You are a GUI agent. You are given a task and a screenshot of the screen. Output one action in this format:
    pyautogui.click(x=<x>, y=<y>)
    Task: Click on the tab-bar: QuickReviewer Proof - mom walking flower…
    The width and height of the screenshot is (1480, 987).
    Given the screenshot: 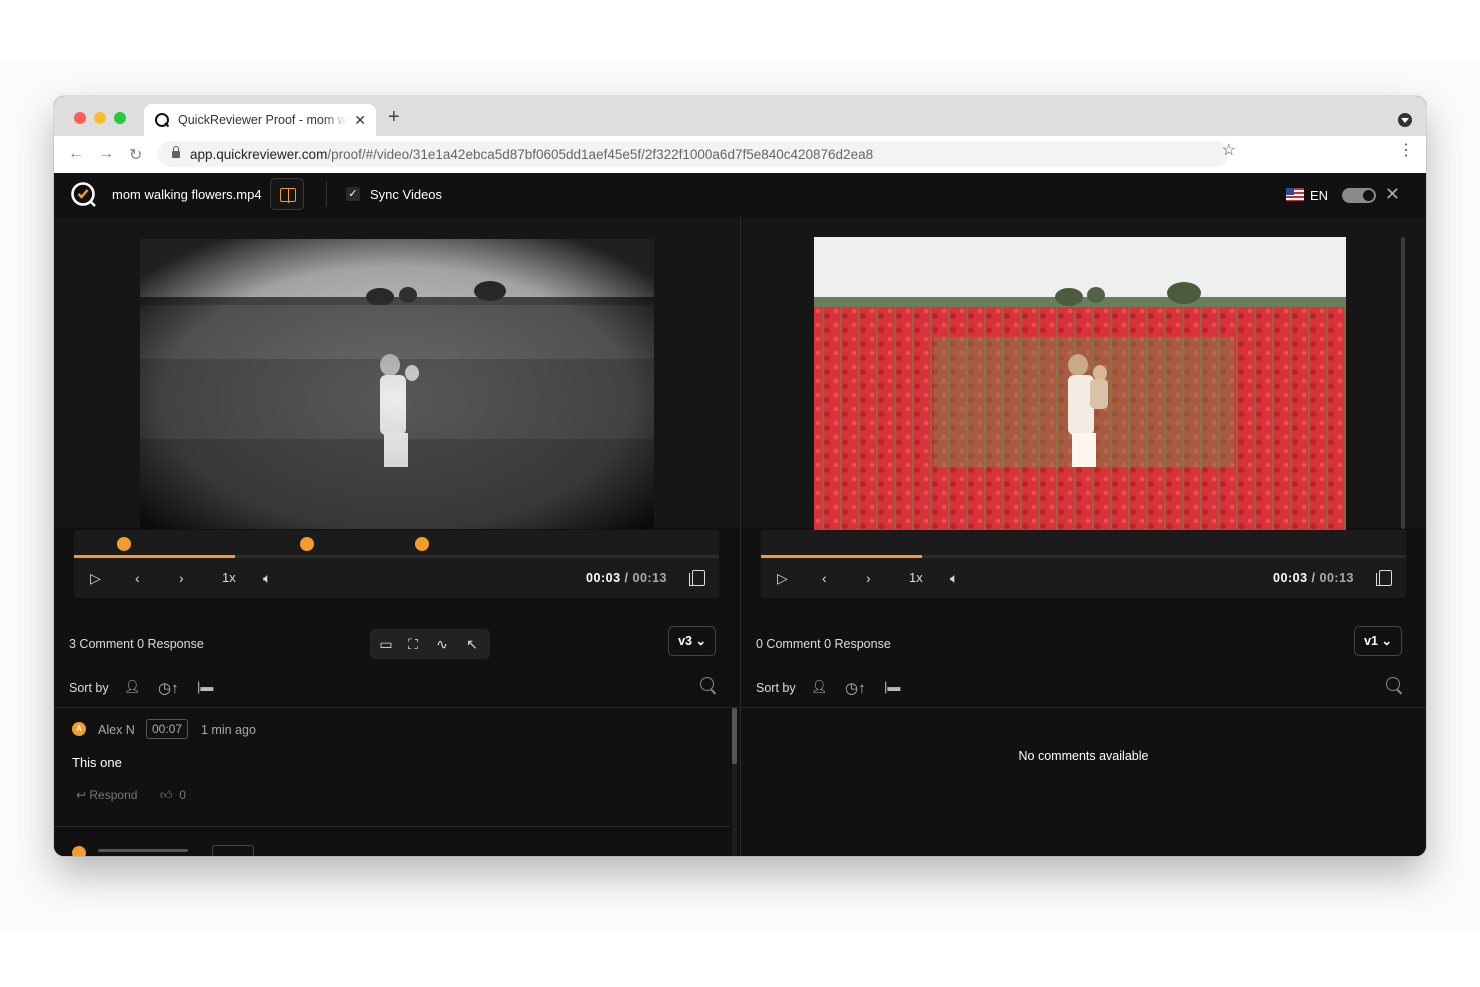 What is the action you would take?
    pyautogui.click(x=740, y=116)
    